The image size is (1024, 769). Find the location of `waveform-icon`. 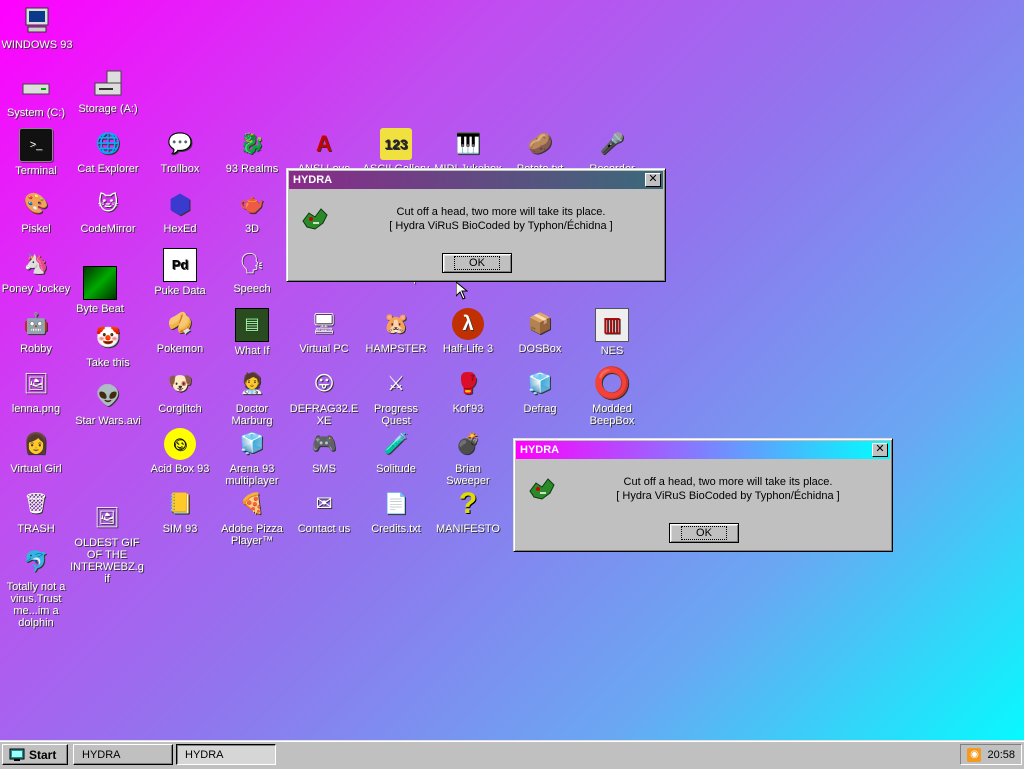

waveform-icon is located at coordinates (100, 283).